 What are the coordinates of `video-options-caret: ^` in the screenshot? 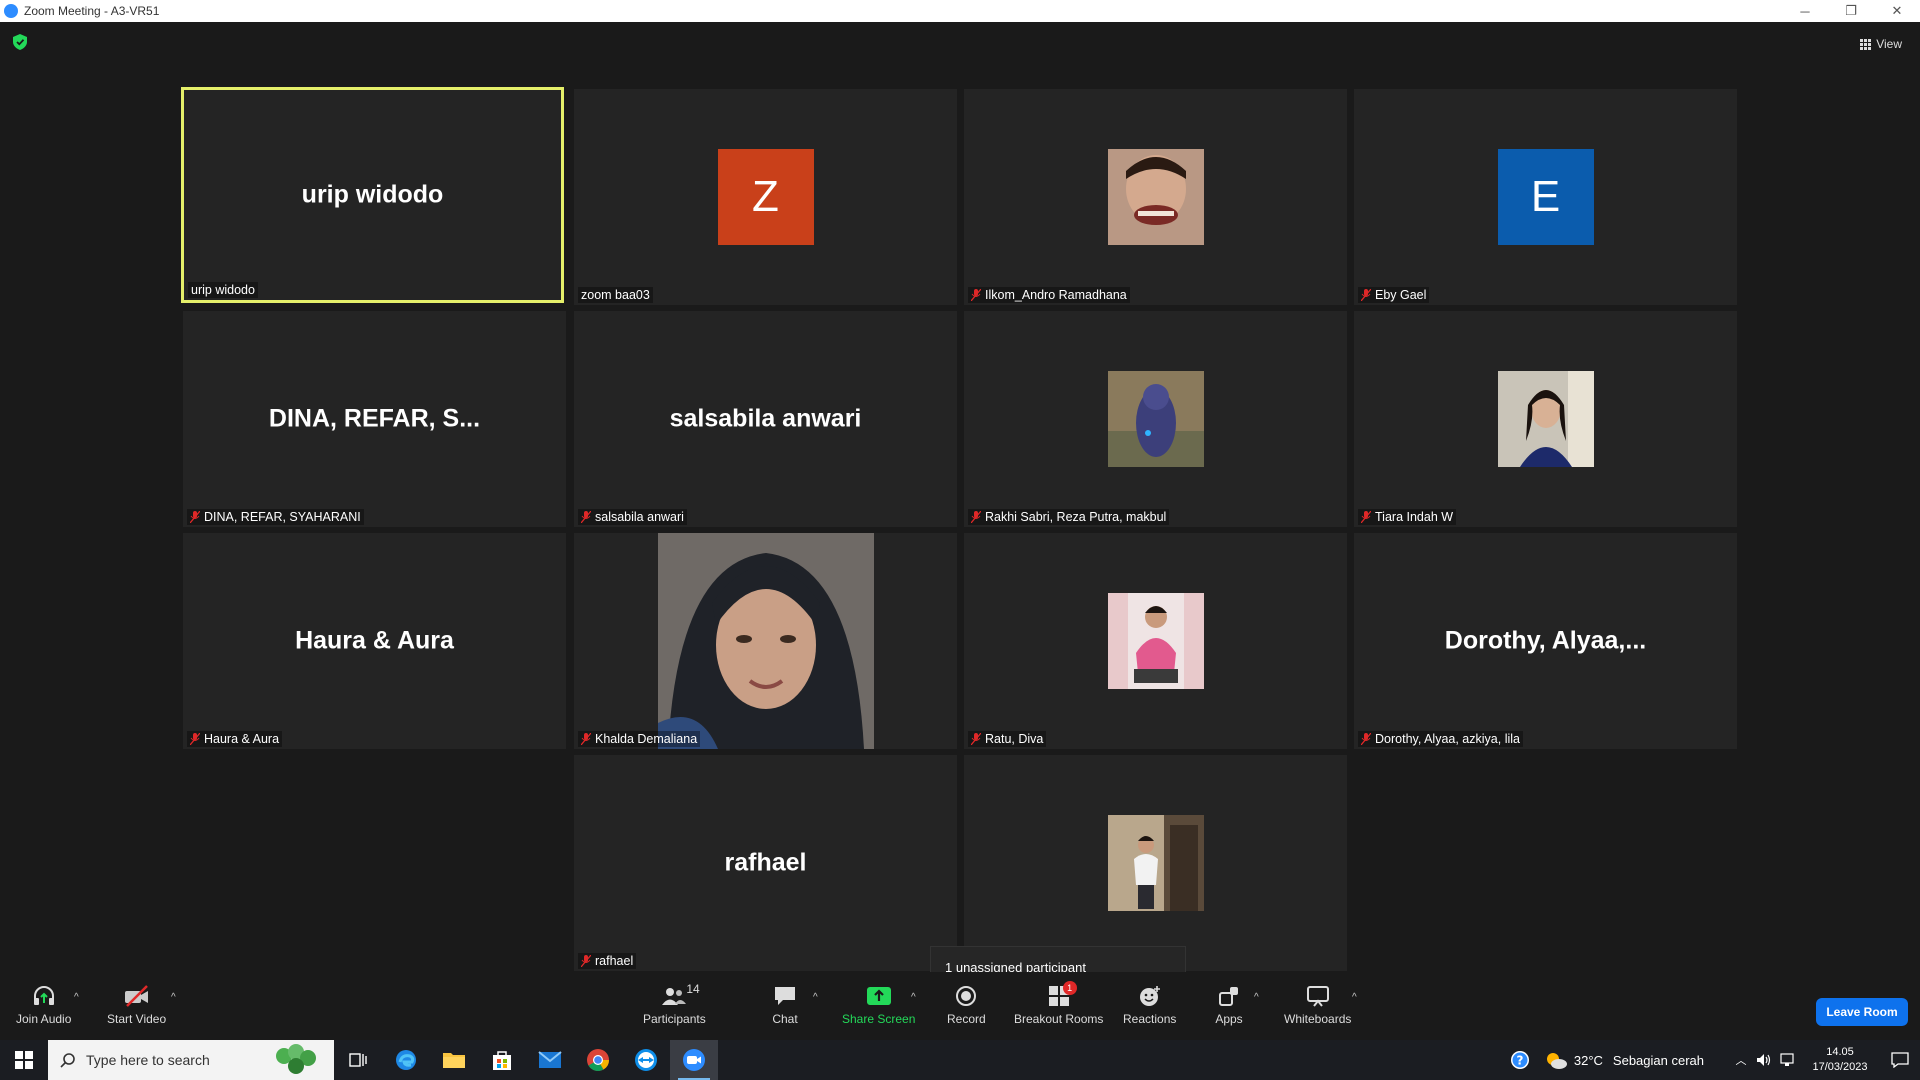 It's located at (173, 997).